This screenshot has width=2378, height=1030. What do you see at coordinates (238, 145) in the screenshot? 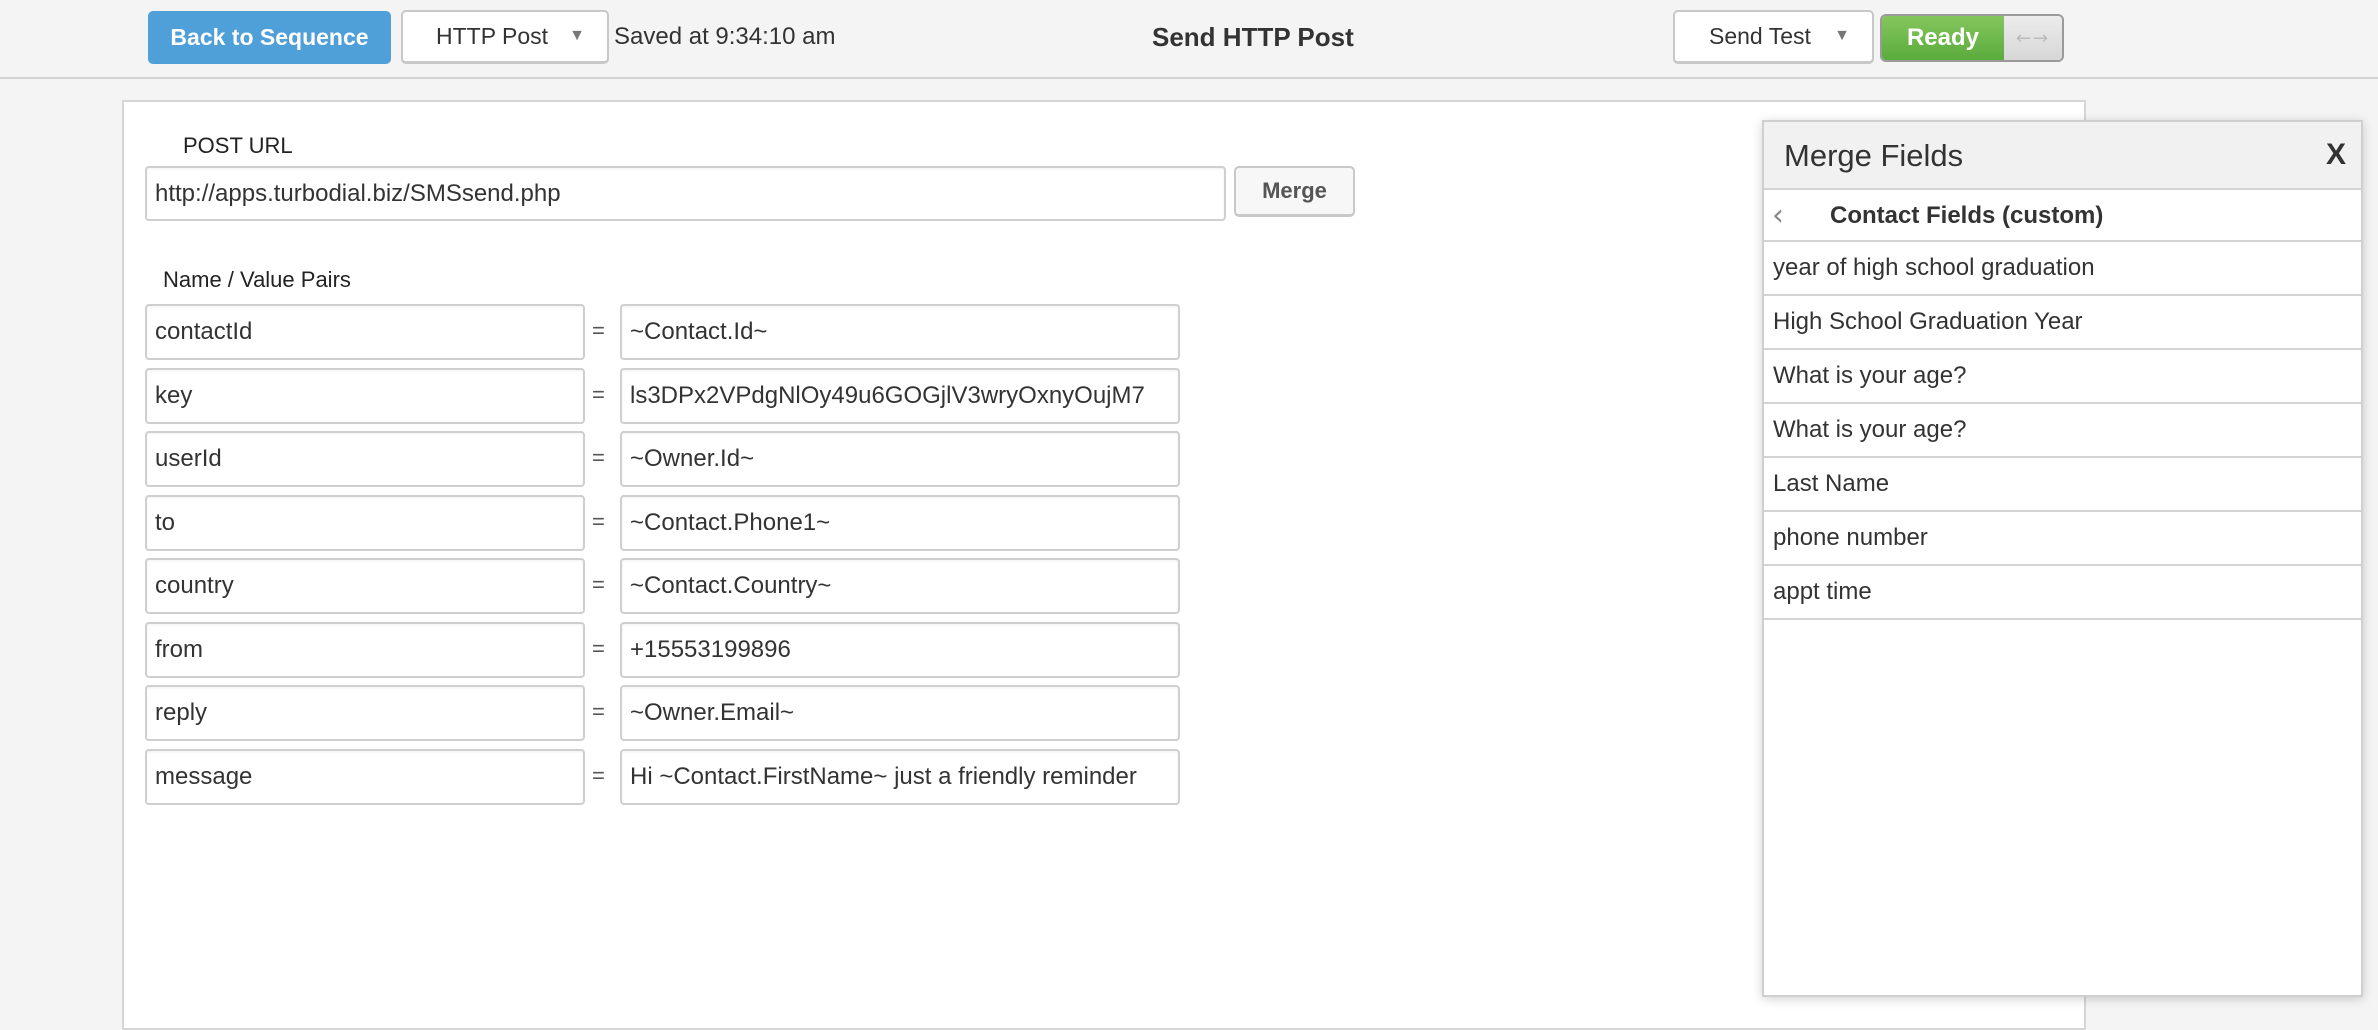
I see `post-url-label: POST URL` at bounding box center [238, 145].